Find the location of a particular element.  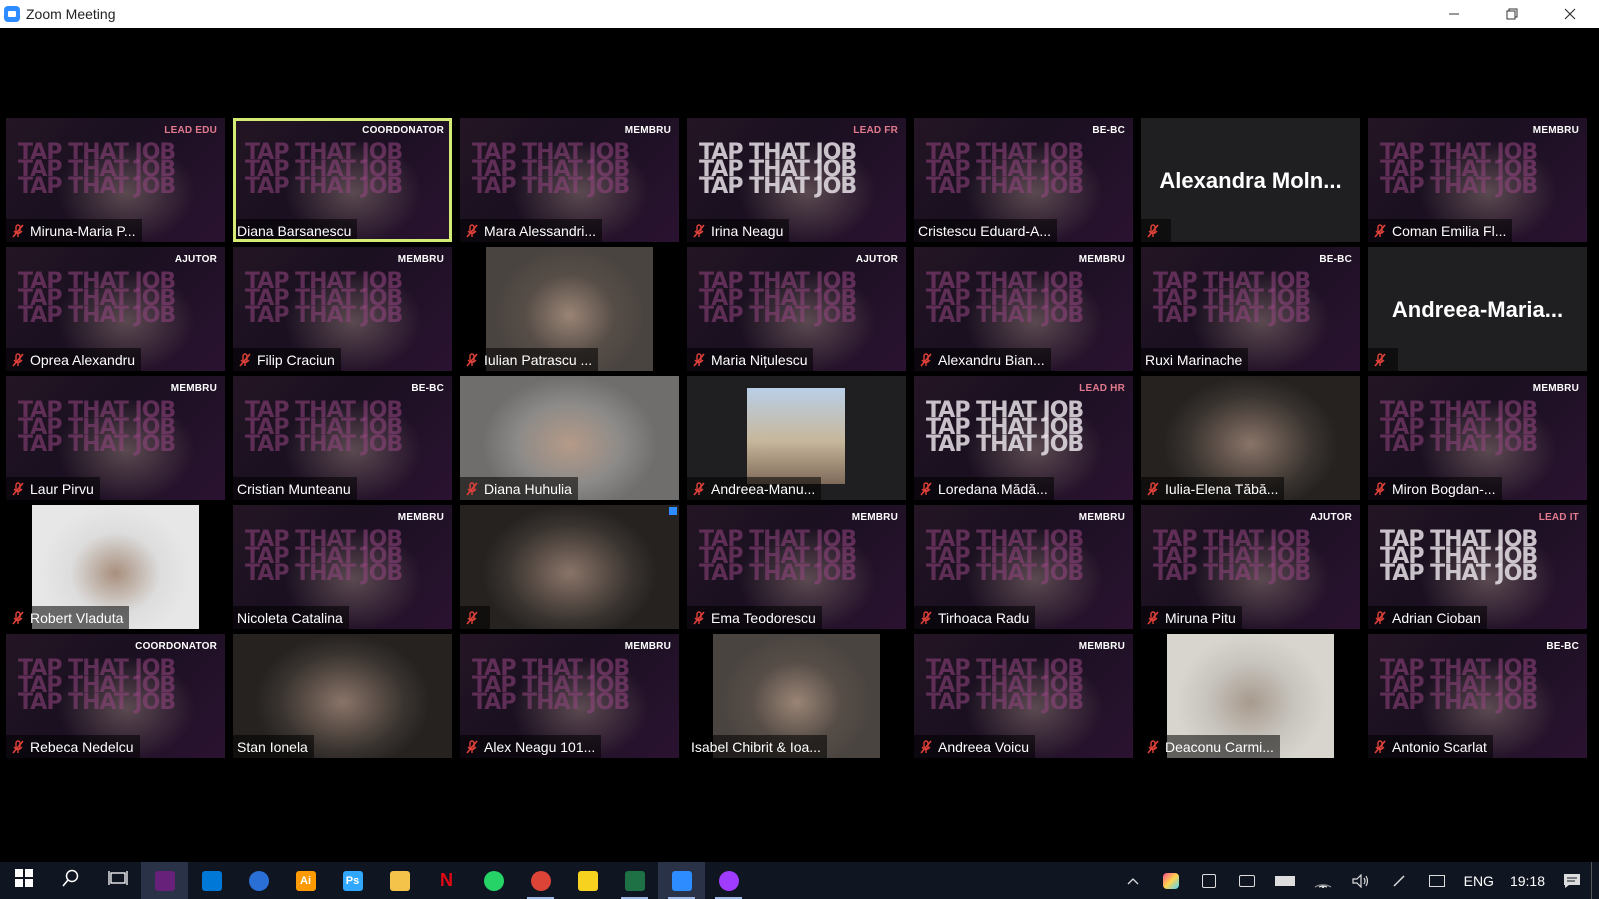

minimize-button is located at coordinates (1454, 14).